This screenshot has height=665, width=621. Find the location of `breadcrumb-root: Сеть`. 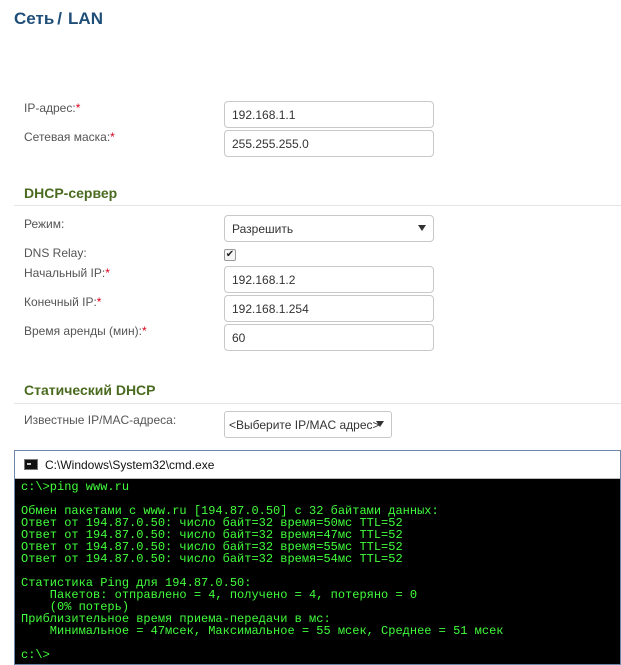

breadcrumb-root: Сеть is located at coordinates (34, 18).